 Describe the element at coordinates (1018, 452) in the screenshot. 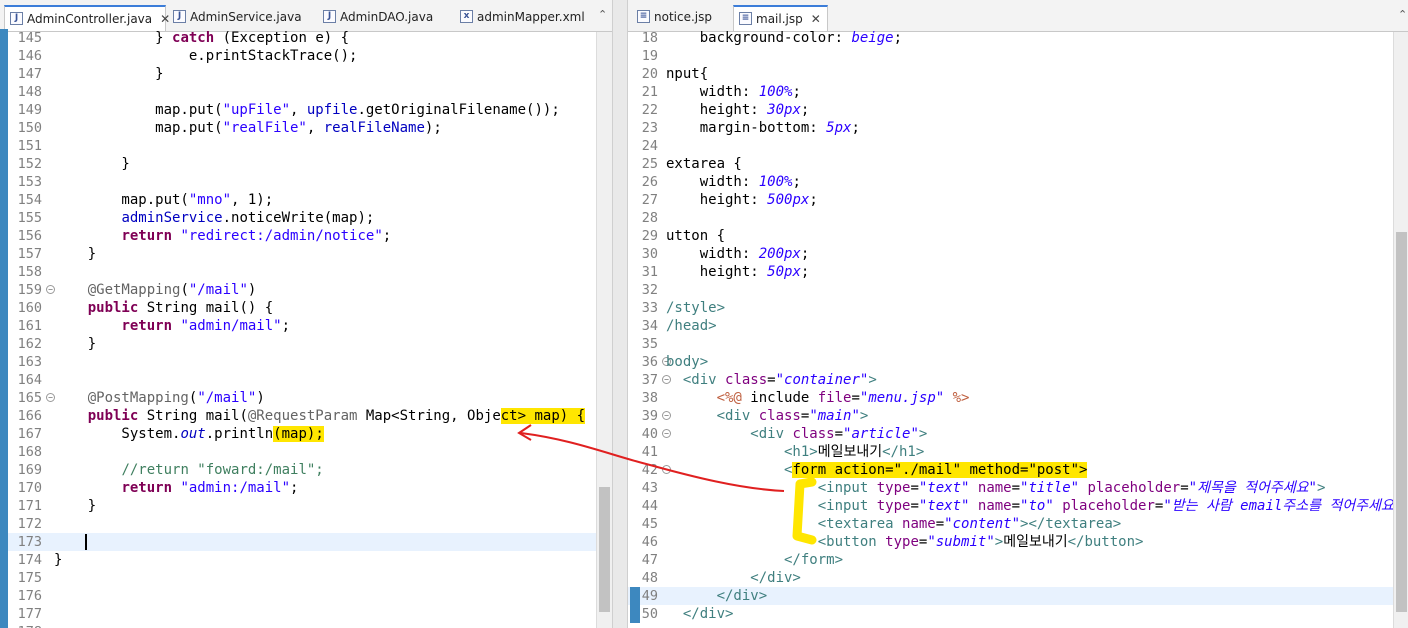

I see `code-line: 41 <h1>메일보내기</h1>` at that location.